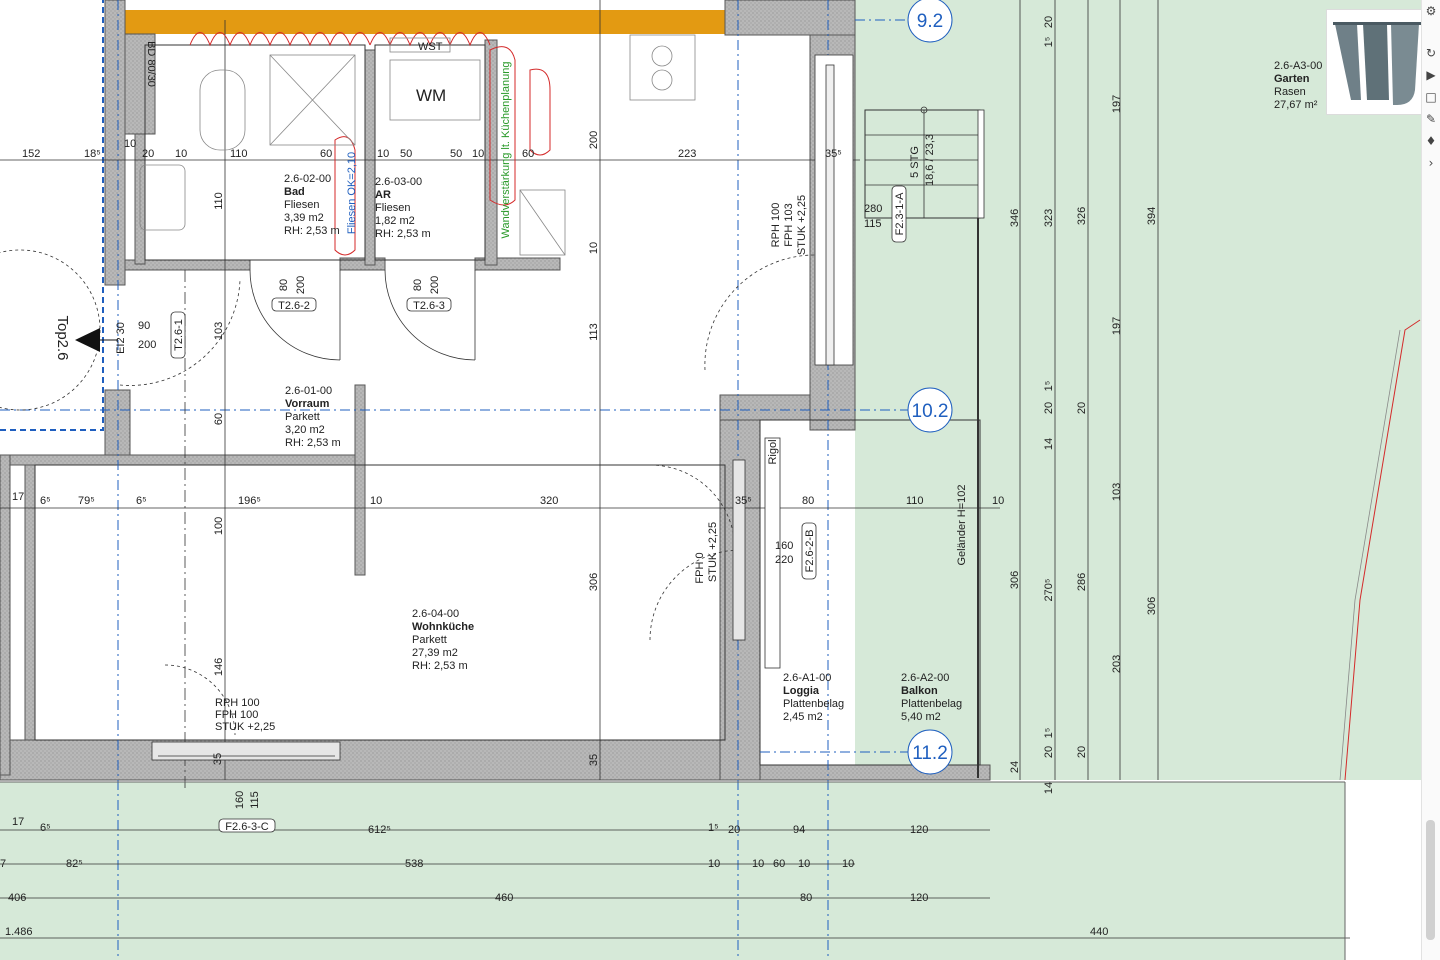 The image size is (1440, 960). Describe the element at coordinates (1152, 216) in the screenshot. I see `svg-text: 394` at that location.